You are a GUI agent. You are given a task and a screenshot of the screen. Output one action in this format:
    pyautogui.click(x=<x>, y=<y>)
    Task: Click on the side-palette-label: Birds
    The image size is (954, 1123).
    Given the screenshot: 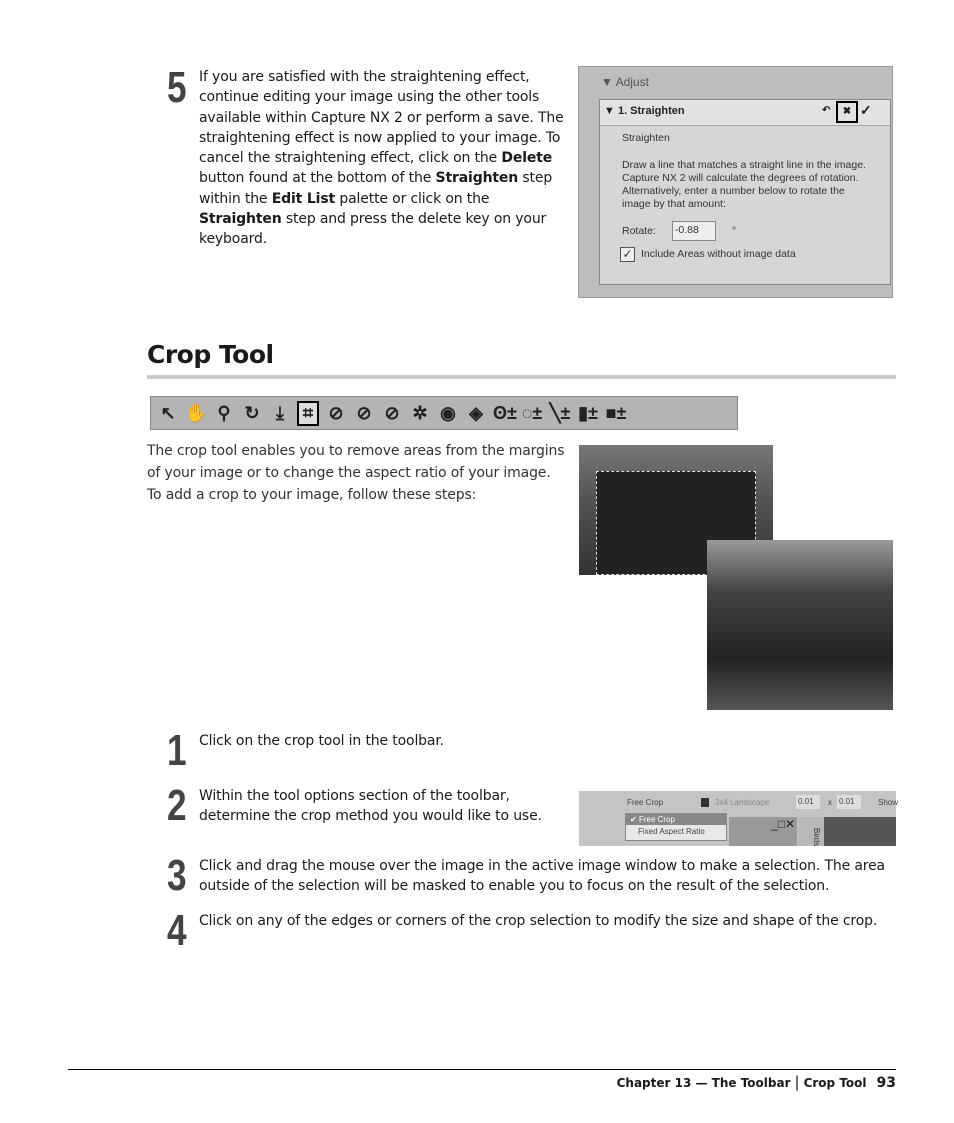 What is the action you would take?
    pyautogui.click(x=816, y=837)
    